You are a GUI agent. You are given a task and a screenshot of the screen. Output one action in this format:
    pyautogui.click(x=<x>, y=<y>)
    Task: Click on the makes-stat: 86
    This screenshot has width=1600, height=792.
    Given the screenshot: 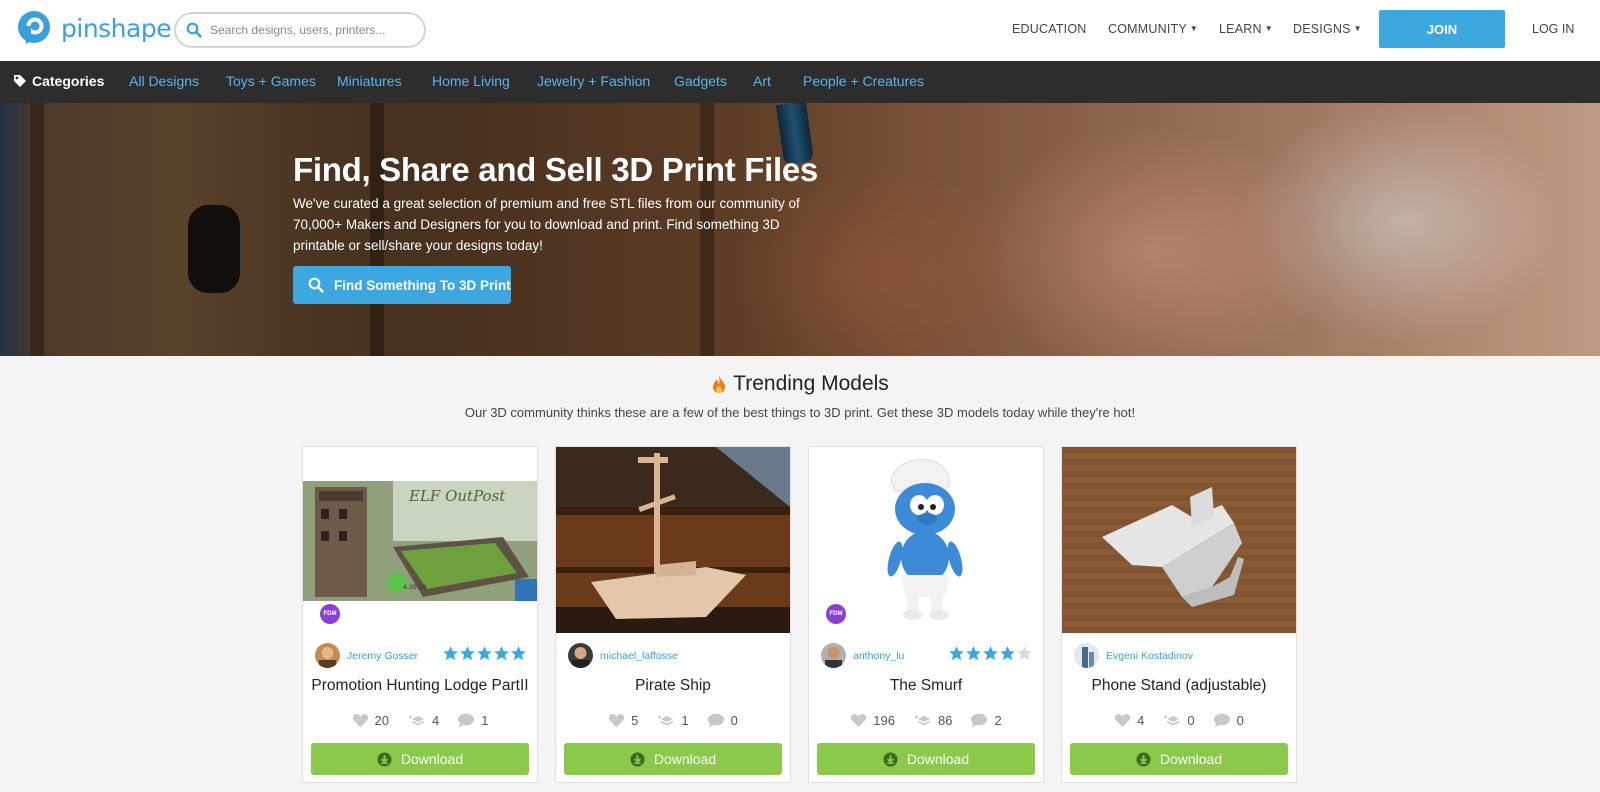 What is the action you would take?
    pyautogui.click(x=932, y=720)
    